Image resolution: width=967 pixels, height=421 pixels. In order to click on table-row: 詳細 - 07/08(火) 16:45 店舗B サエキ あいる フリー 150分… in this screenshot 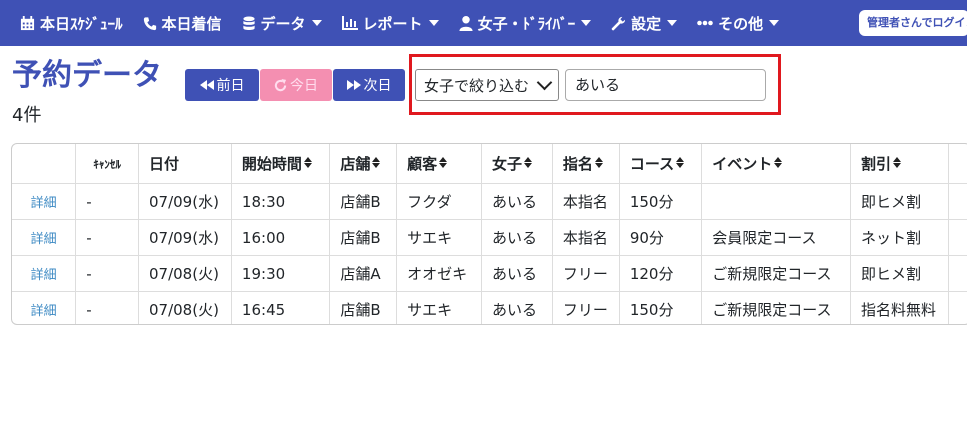, I will do `click(489, 307)`.